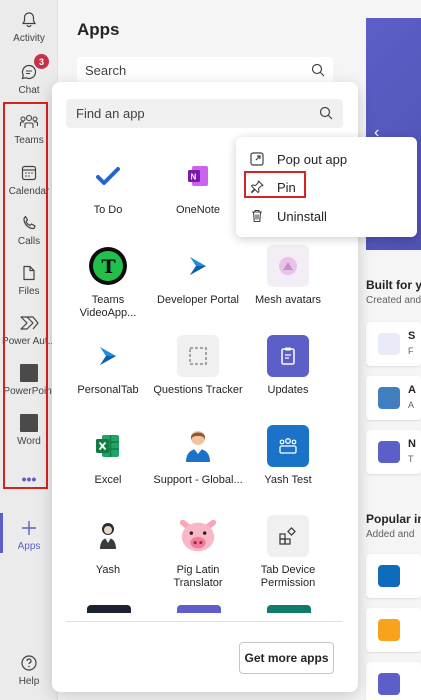 The width and height of the screenshot is (421, 700). I want to click on rail-item-chat: 3 Chat, so click(29, 75).